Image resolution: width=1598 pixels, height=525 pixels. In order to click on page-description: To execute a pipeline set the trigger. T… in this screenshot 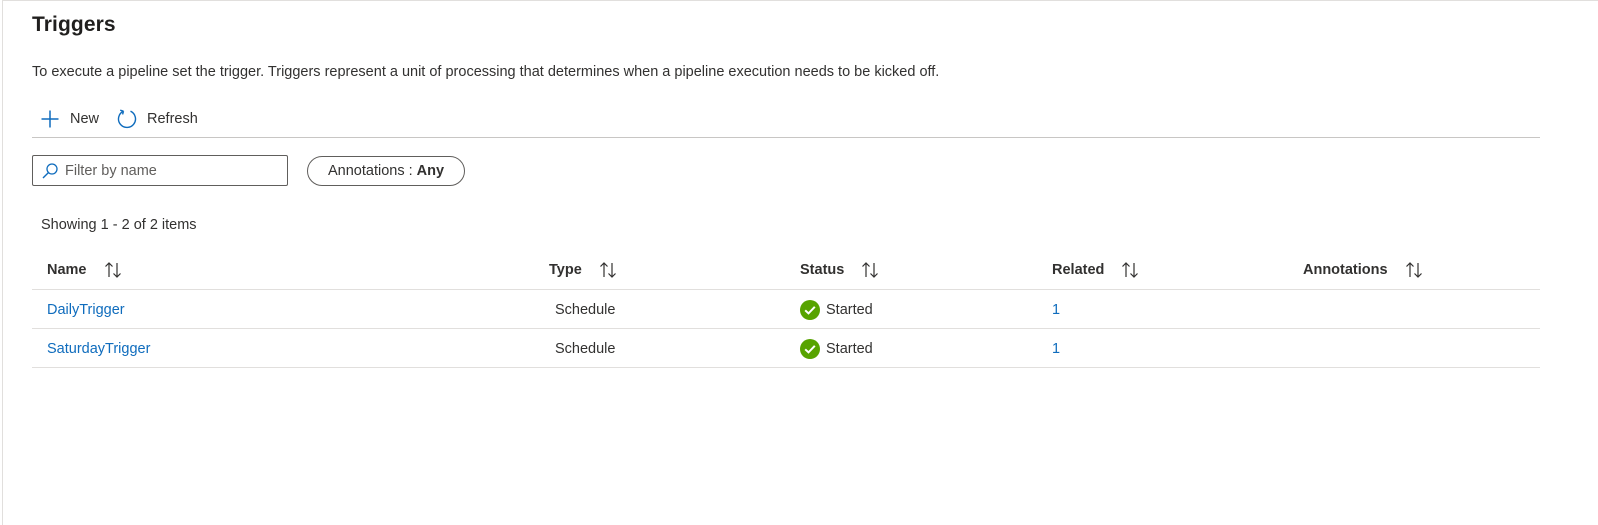, I will do `click(486, 72)`.